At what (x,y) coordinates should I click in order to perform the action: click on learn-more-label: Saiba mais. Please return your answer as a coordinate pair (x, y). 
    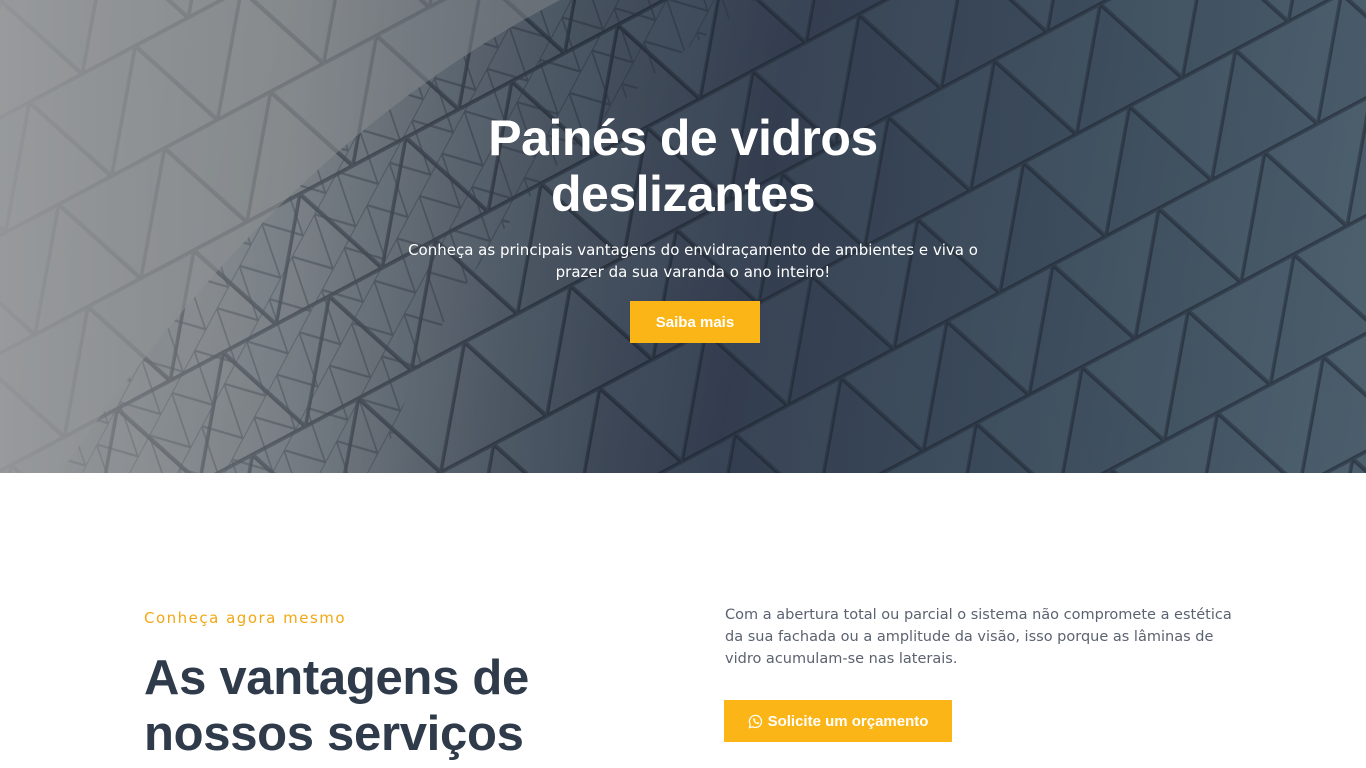
    Looking at the image, I should click on (695, 322).